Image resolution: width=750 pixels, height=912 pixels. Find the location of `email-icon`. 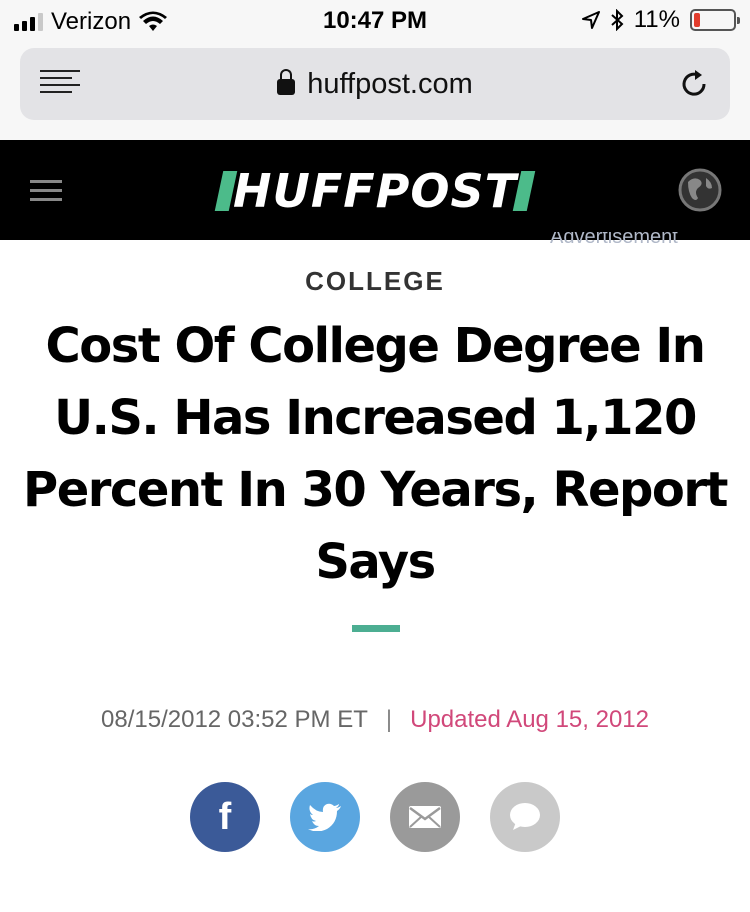

email-icon is located at coordinates (425, 817).